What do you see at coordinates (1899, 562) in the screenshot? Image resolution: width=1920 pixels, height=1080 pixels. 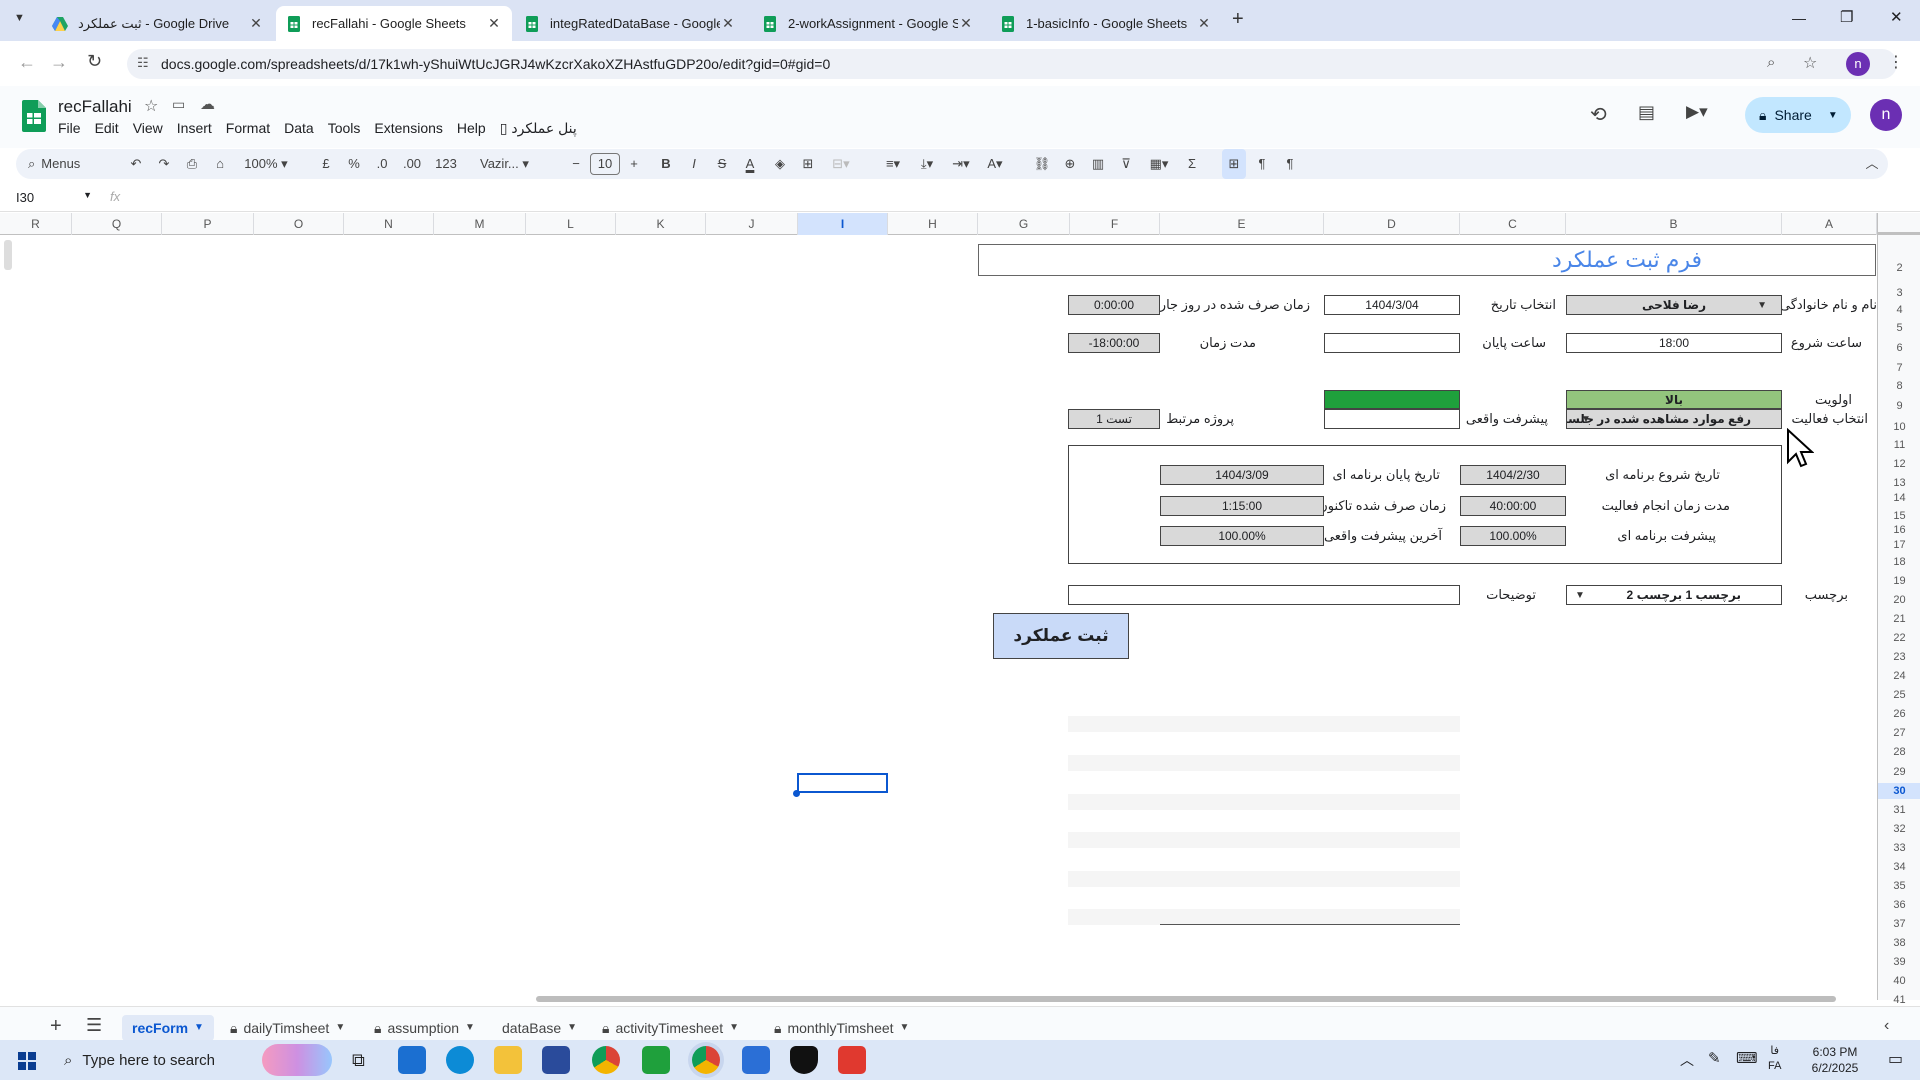 I see `row-header: 18` at bounding box center [1899, 562].